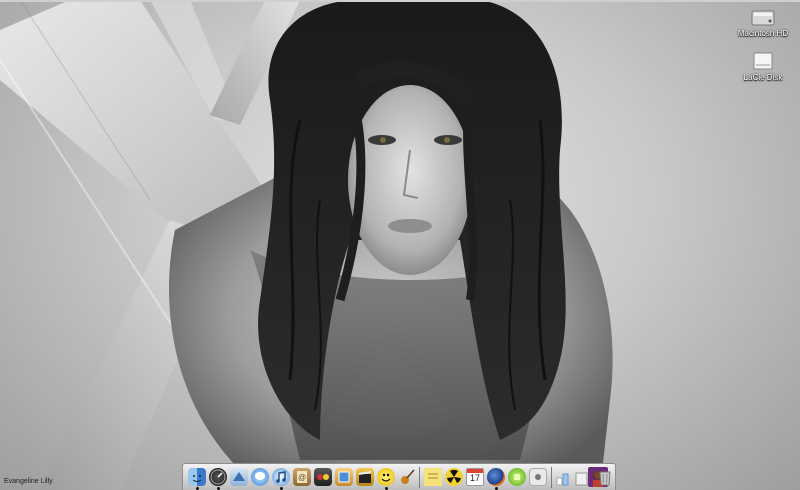 Image resolution: width=800 pixels, height=490 pixels. I want to click on ical-icon: 17, so click(475, 477).